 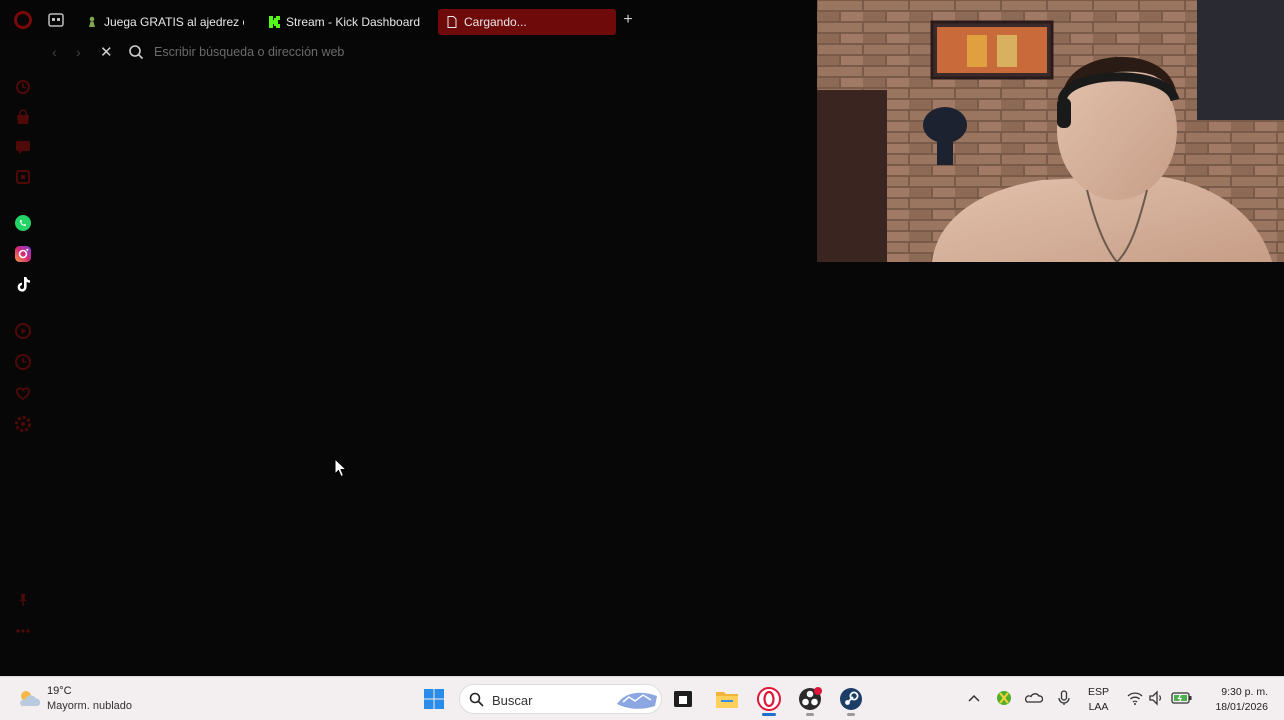 What do you see at coordinates (1241, 707) in the screenshot?
I see `clock-date: 18/01/2026` at bounding box center [1241, 707].